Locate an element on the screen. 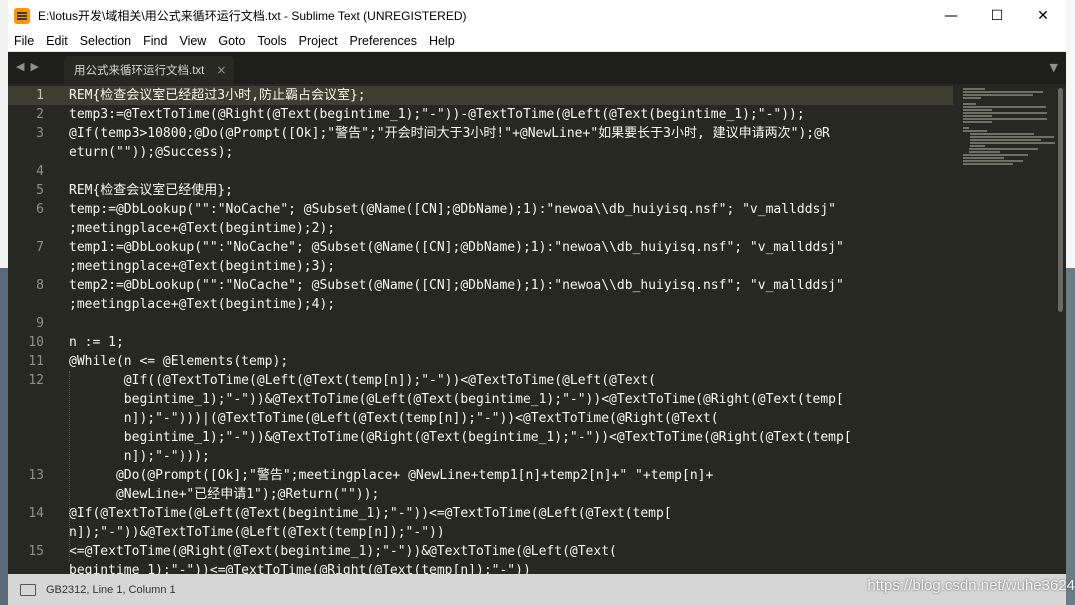 The image size is (1075, 605). close-button: ✕ is located at coordinates (1043, 15).